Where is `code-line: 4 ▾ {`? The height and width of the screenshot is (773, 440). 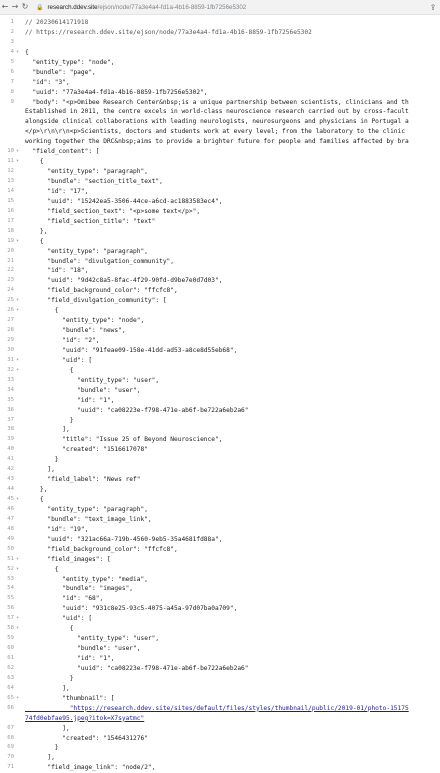 code-line: 4 ▾ { is located at coordinates (220, 53).